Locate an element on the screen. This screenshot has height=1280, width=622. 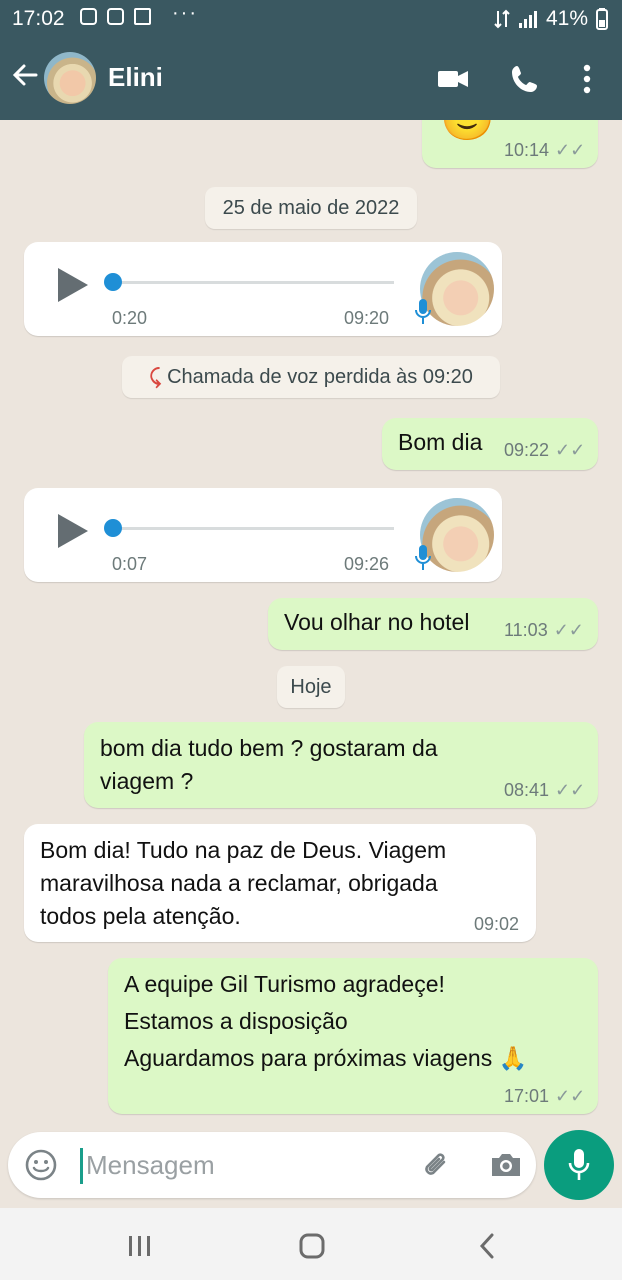
message-bubble-outgoing: Vou olhar no hotel 11:03 ✓✓ is located at coordinates (433, 624).